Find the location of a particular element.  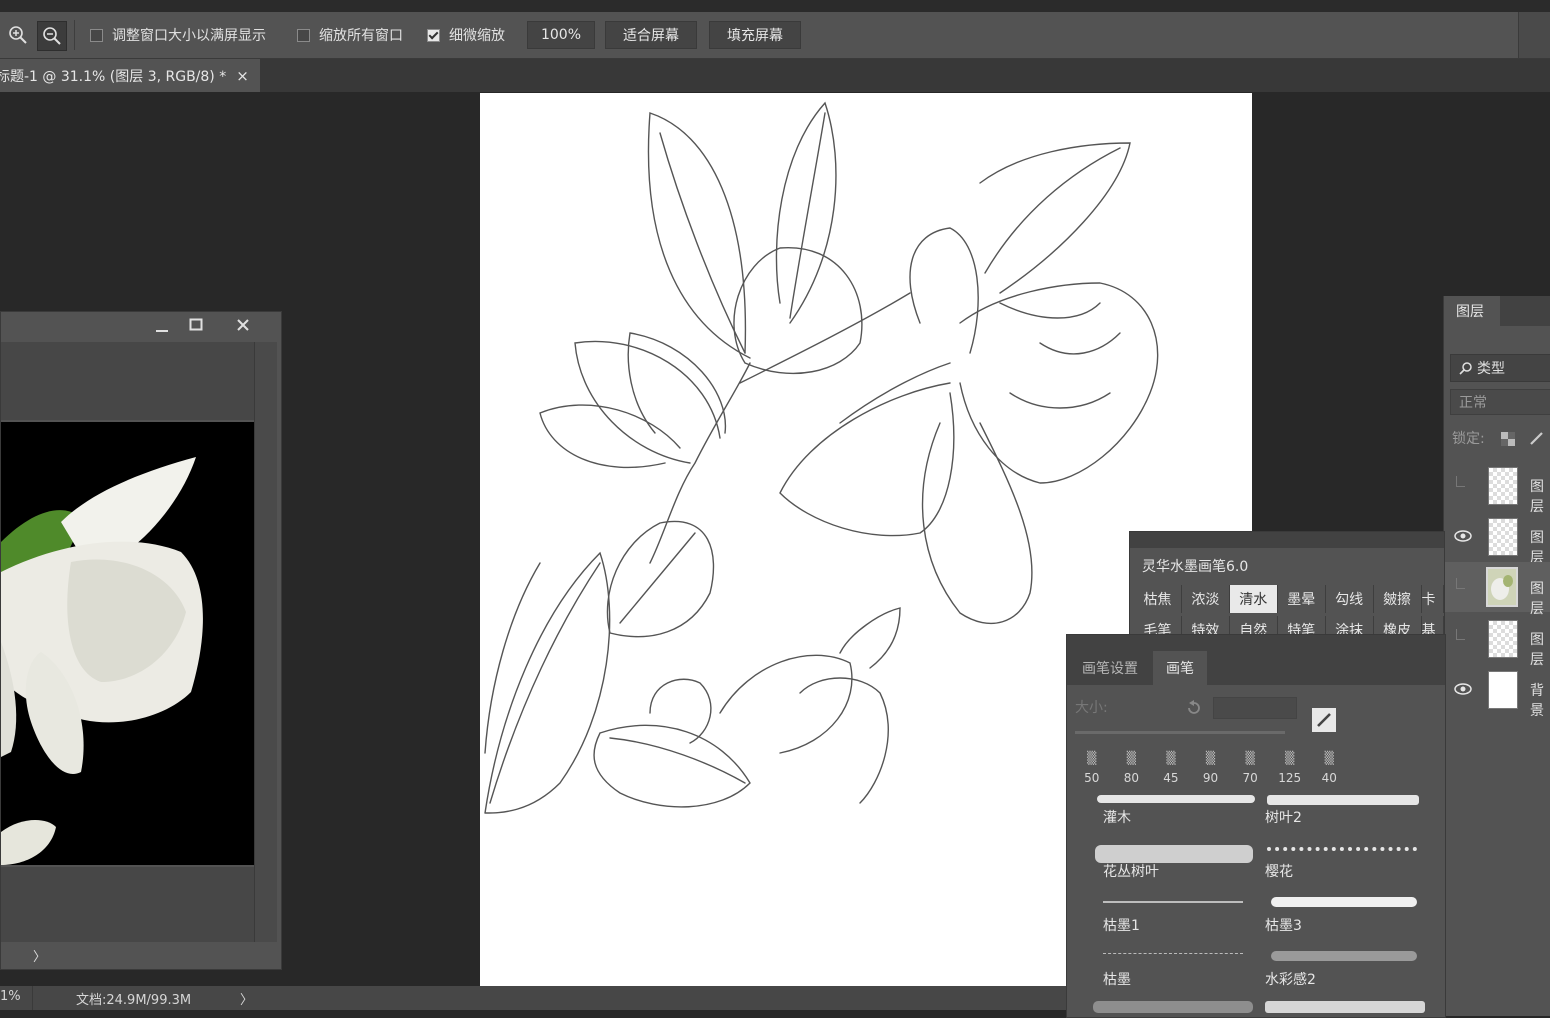

brush-size-input is located at coordinates (1255, 708).